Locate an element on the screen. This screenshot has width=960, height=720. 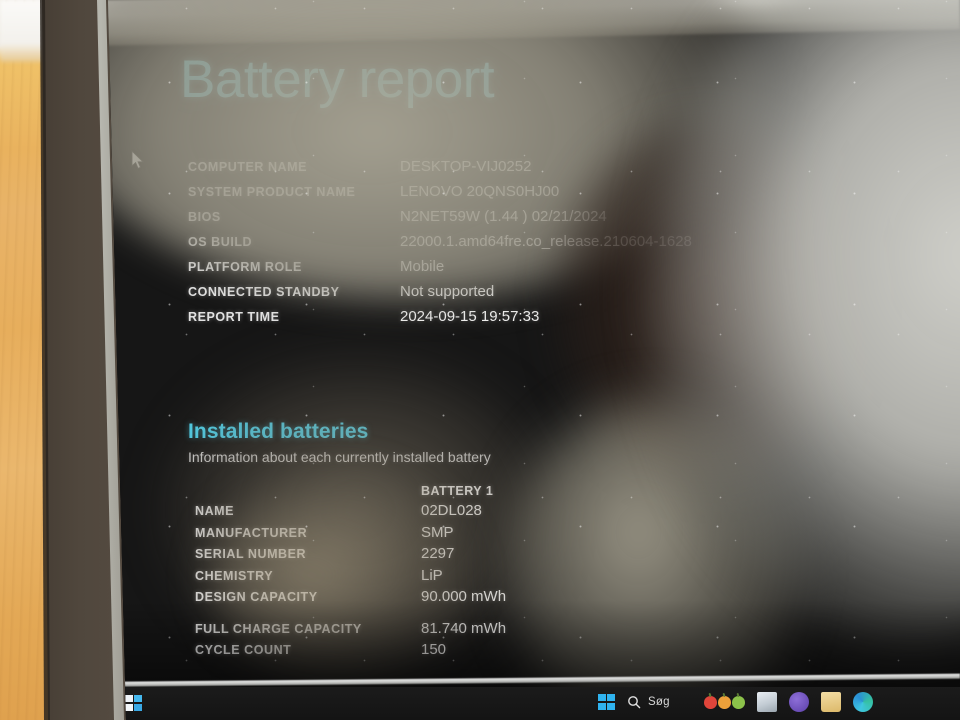
table-row: BIOS N2NET59W (1.44 ) 02/21/2024 is located at coordinates (440, 220).